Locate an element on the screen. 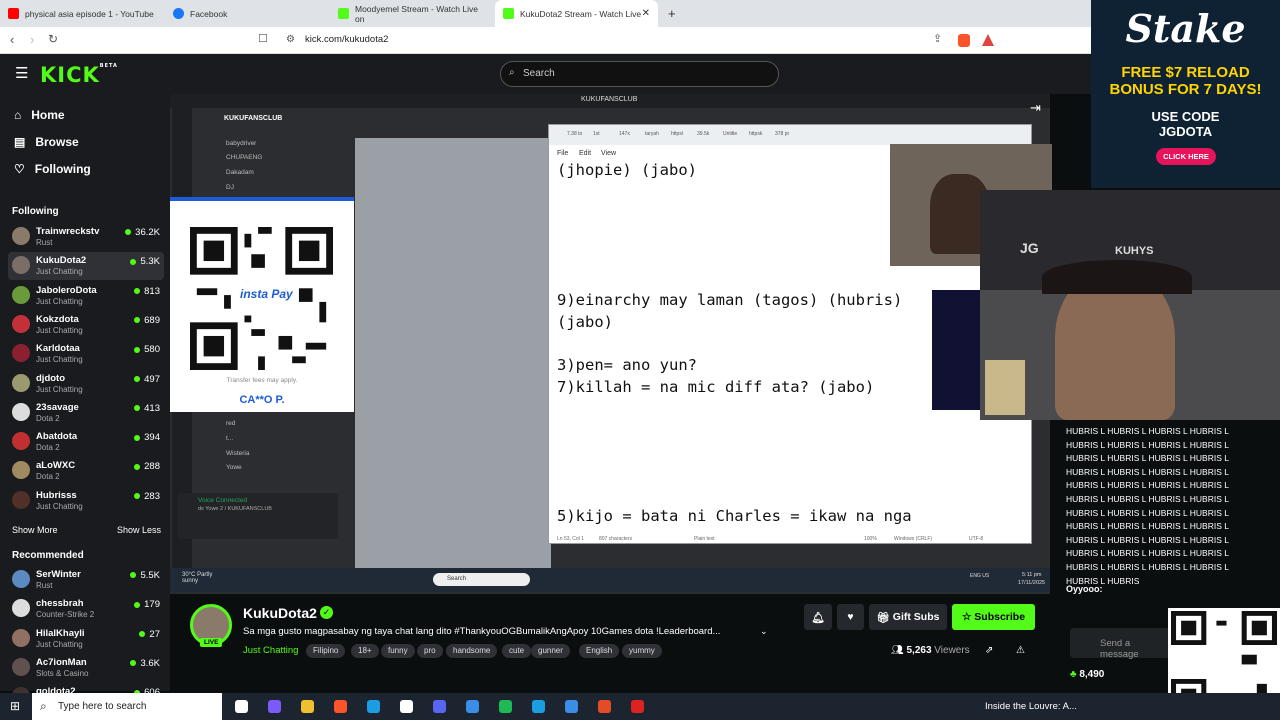  subscribe-button: ☆ Subscribe is located at coordinates (993, 617).